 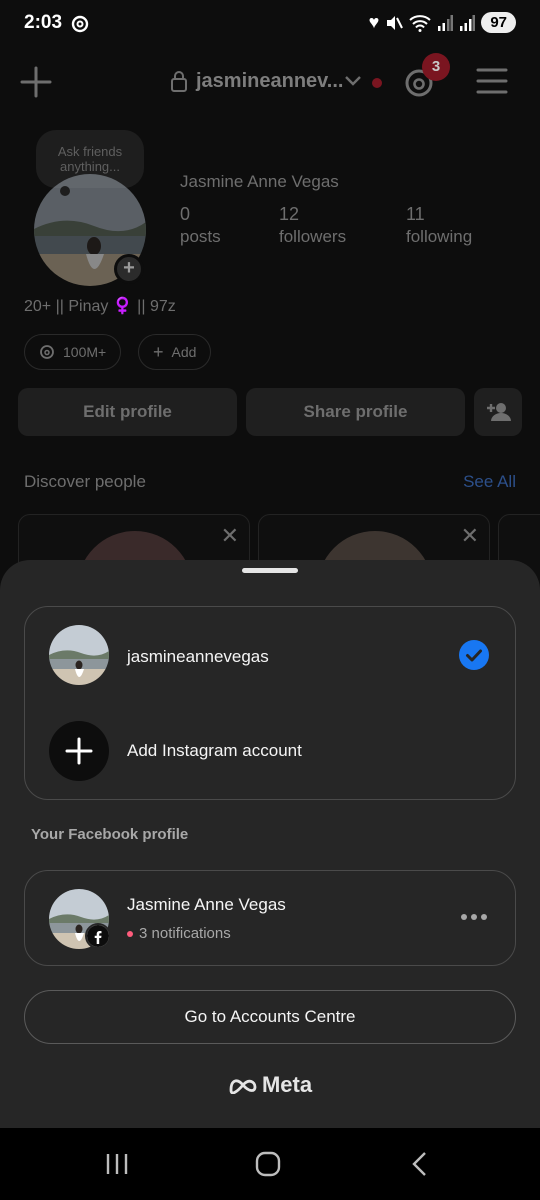 I want to click on unread-dot, so click(x=377, y=83).